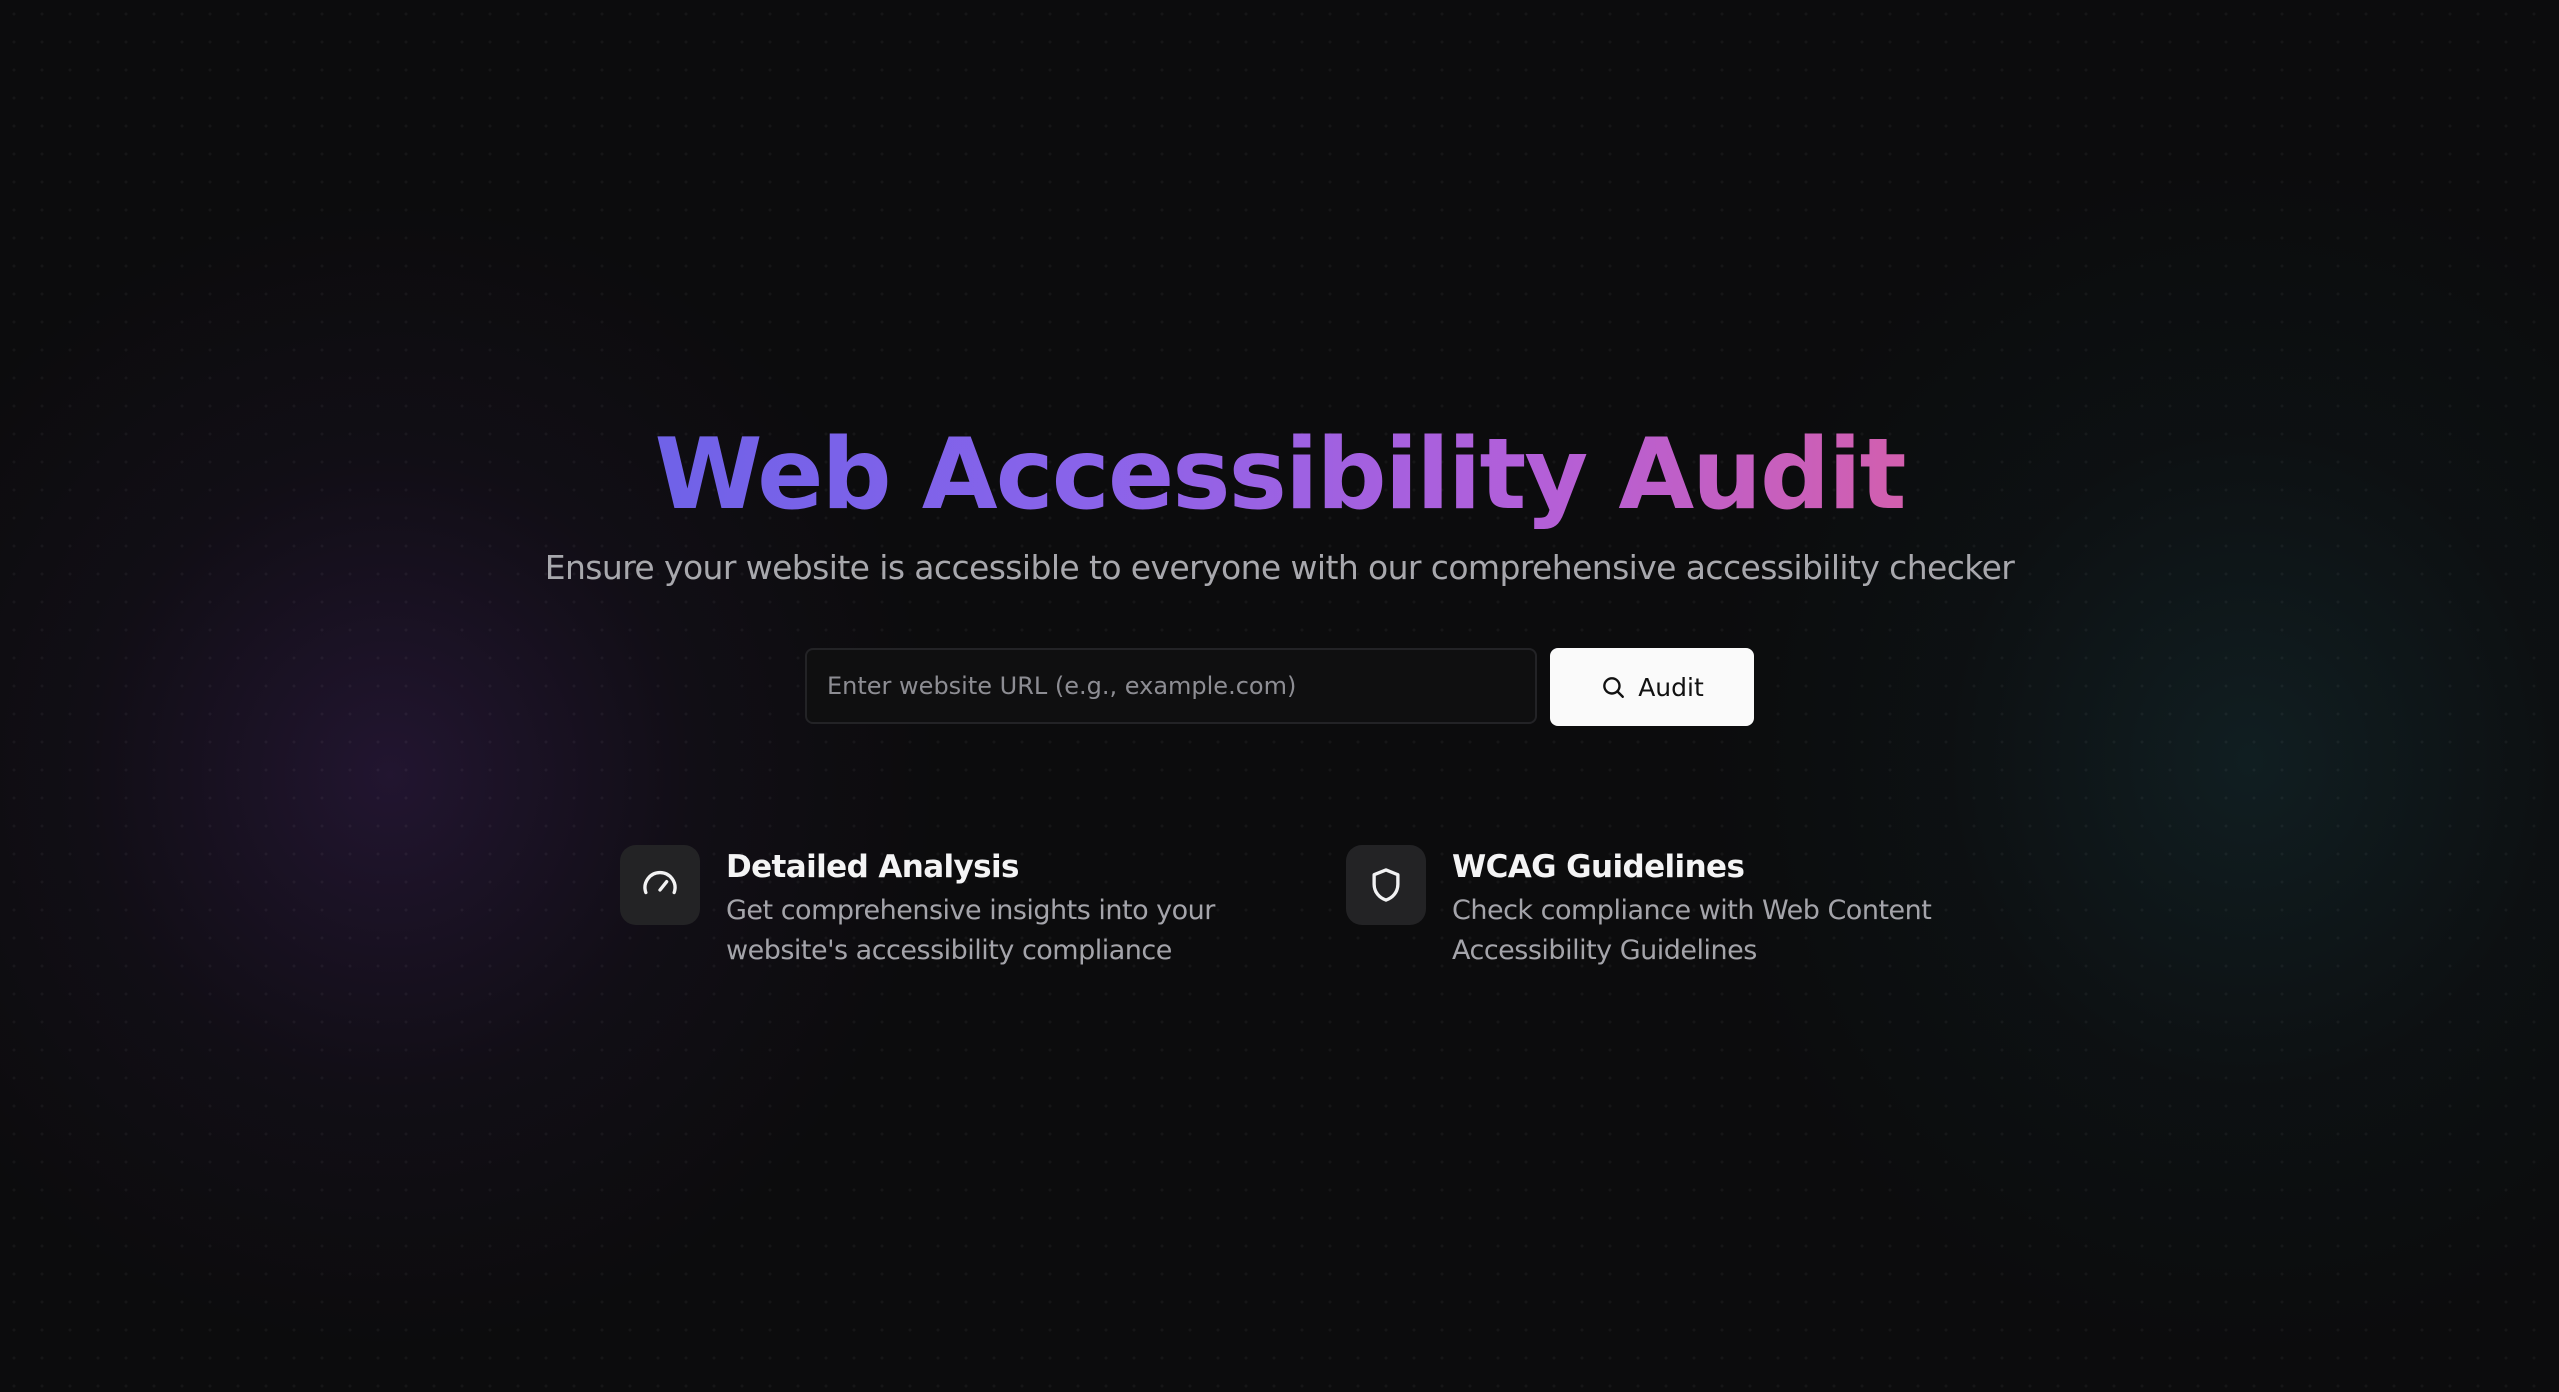 Image resolution: width=2559 pixels, height=1392 pixels. What do you see at coordinates (949, 950) in the screenshot?
I see `feature-description-line: website's accessibility compliance` at bounding box center [949, 950].